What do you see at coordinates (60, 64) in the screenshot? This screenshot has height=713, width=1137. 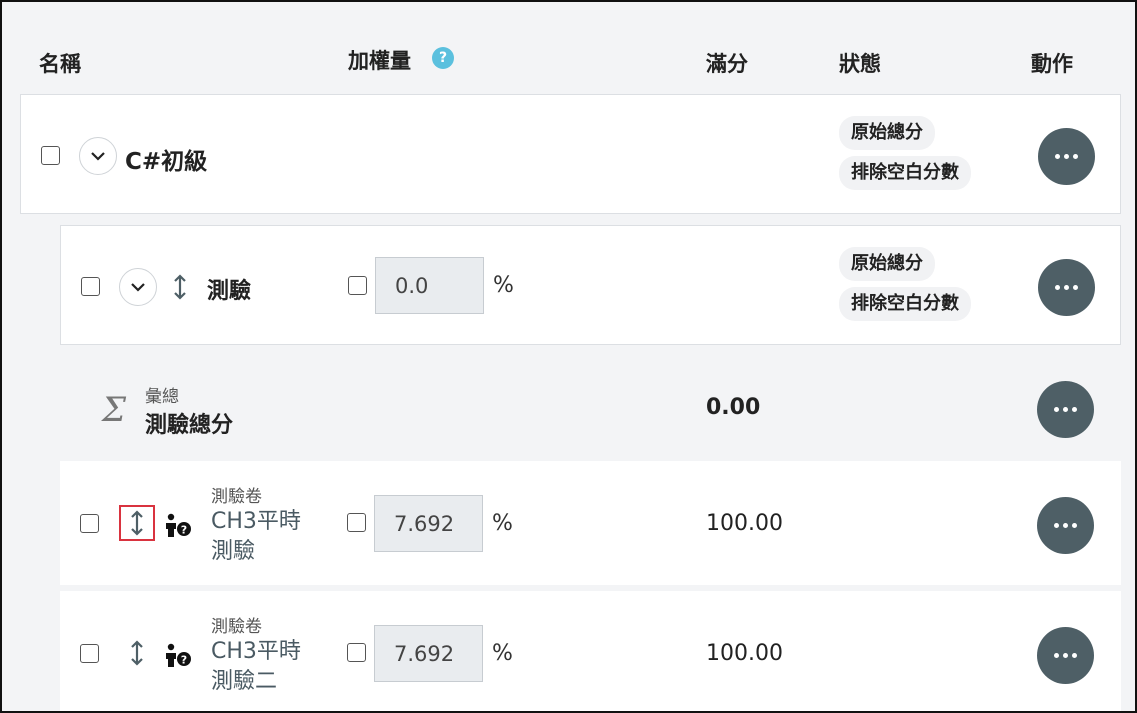 I see `header-name: 名稱` at bounding box center [60, 64].